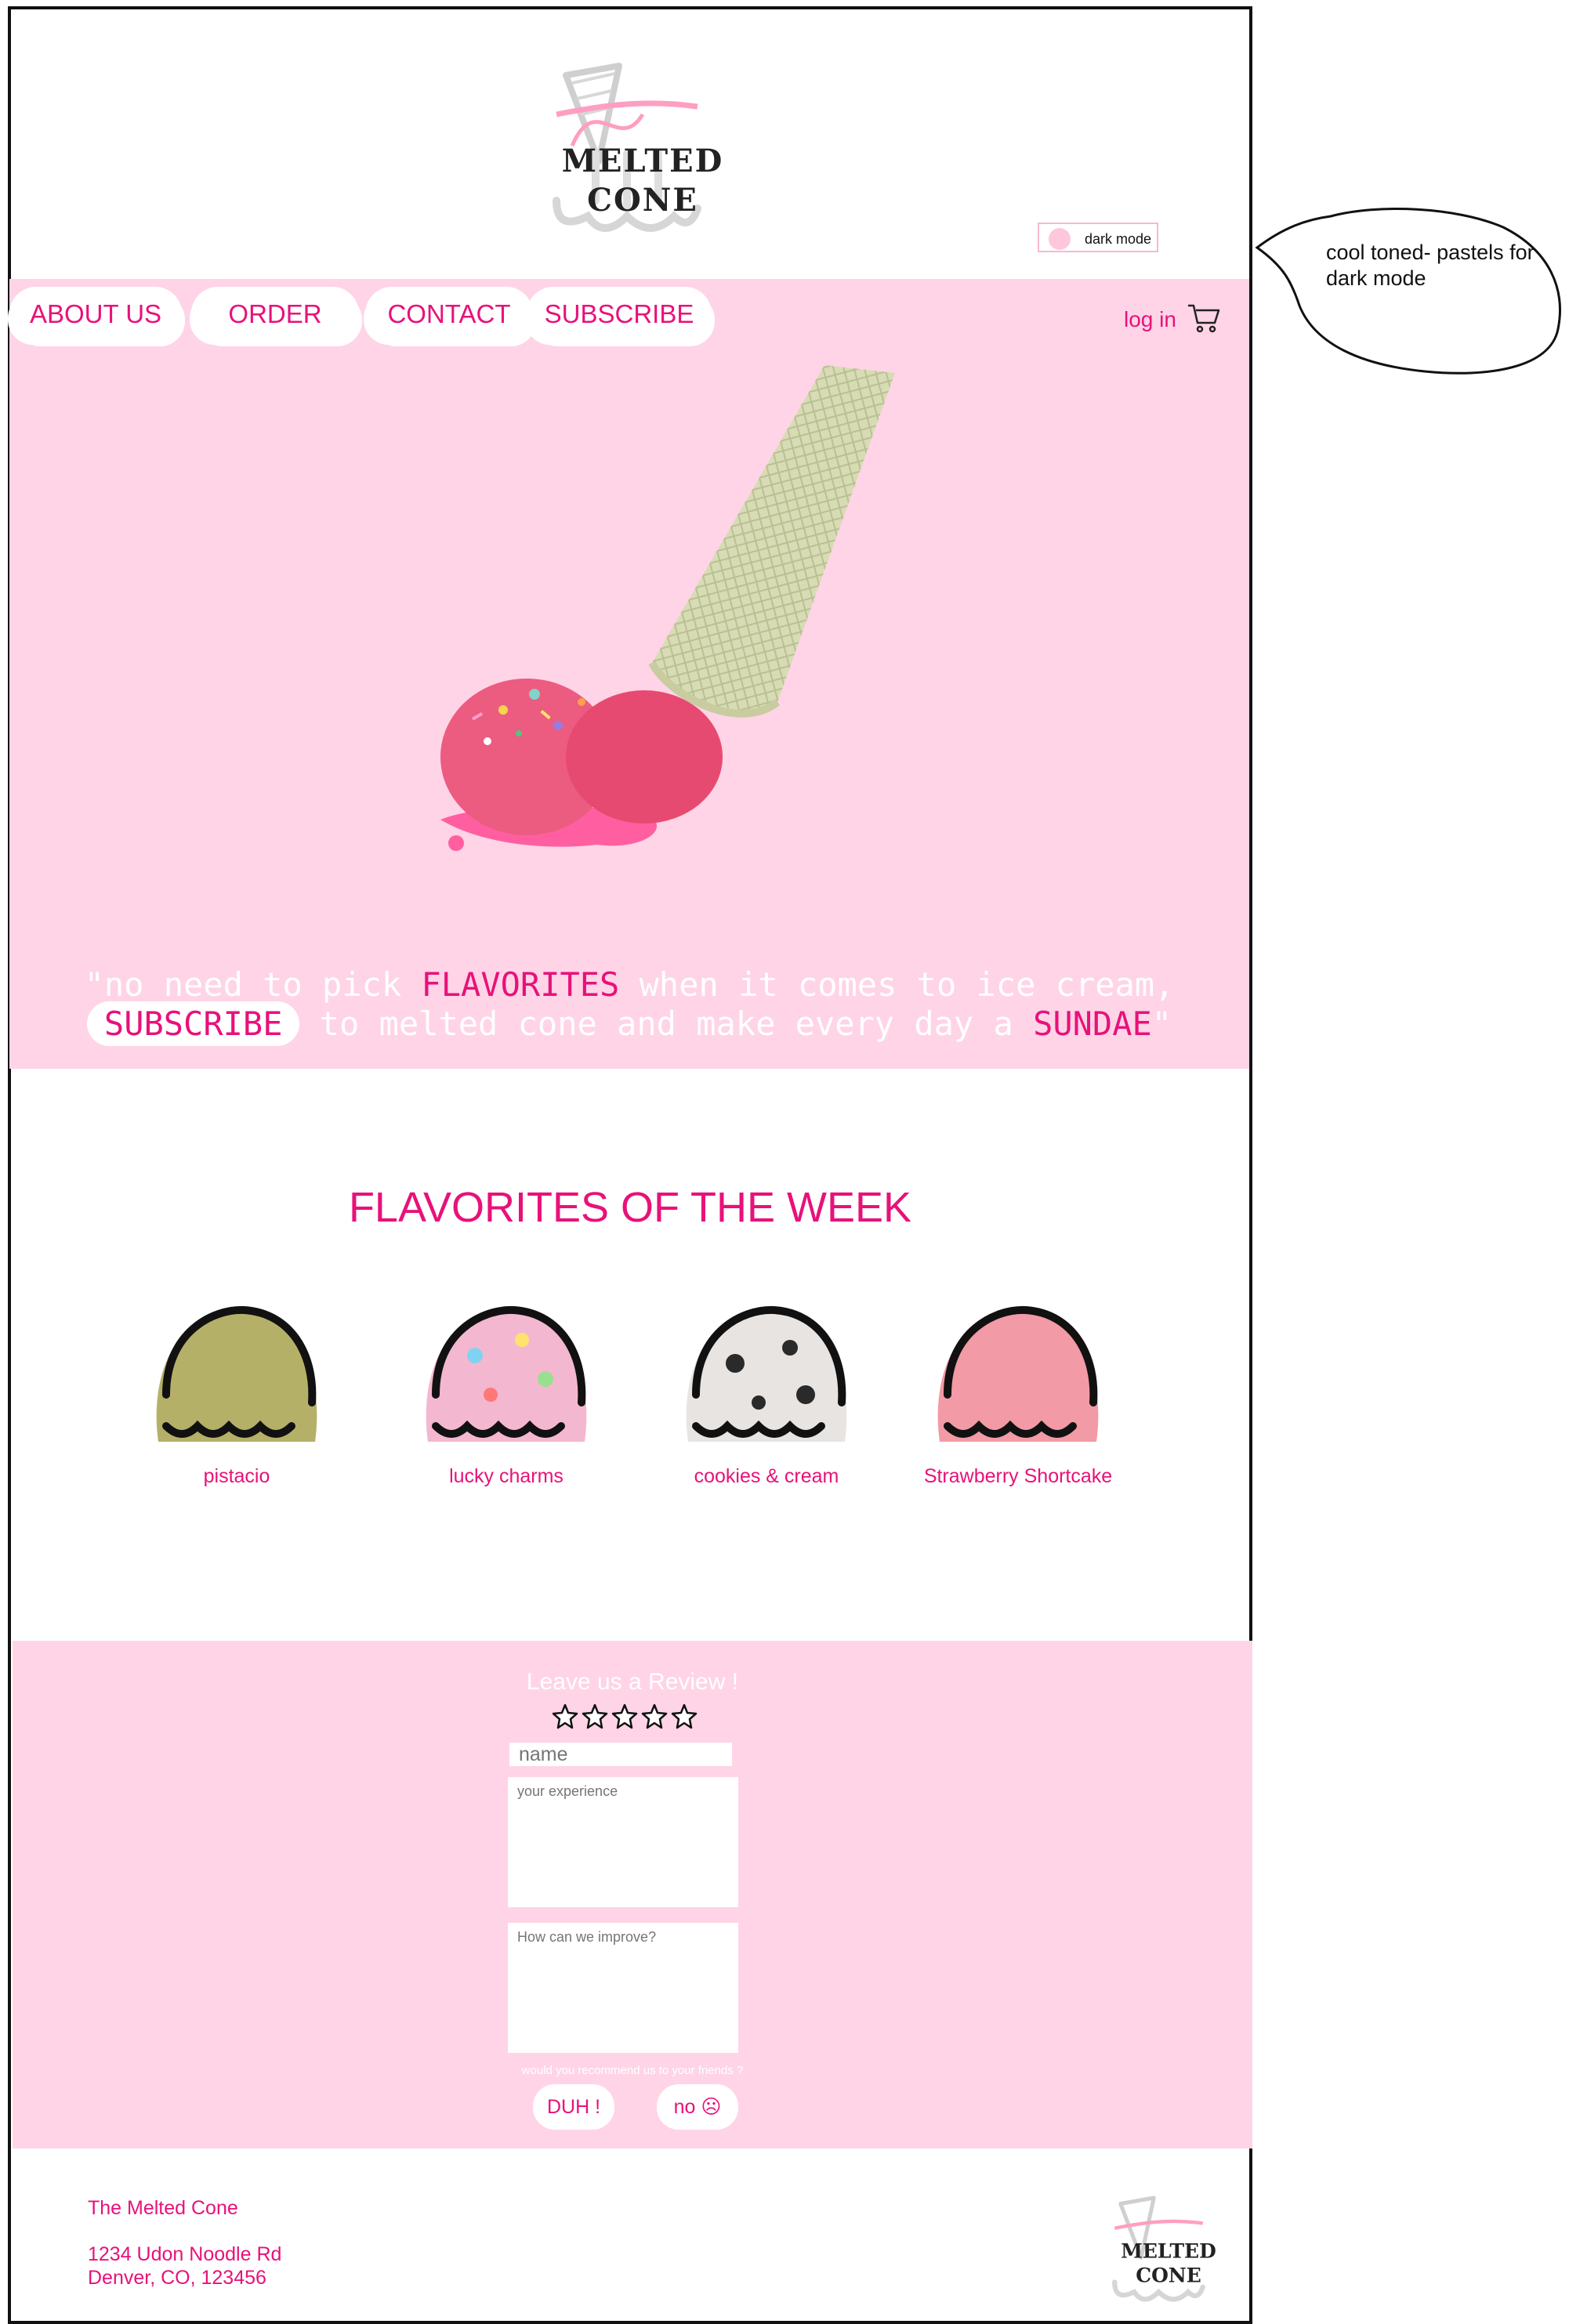  Describe the element at coordinates (633, 2070) in the screenshot. I see `recommend-question: would you recommend us to your friends ?` at that location.